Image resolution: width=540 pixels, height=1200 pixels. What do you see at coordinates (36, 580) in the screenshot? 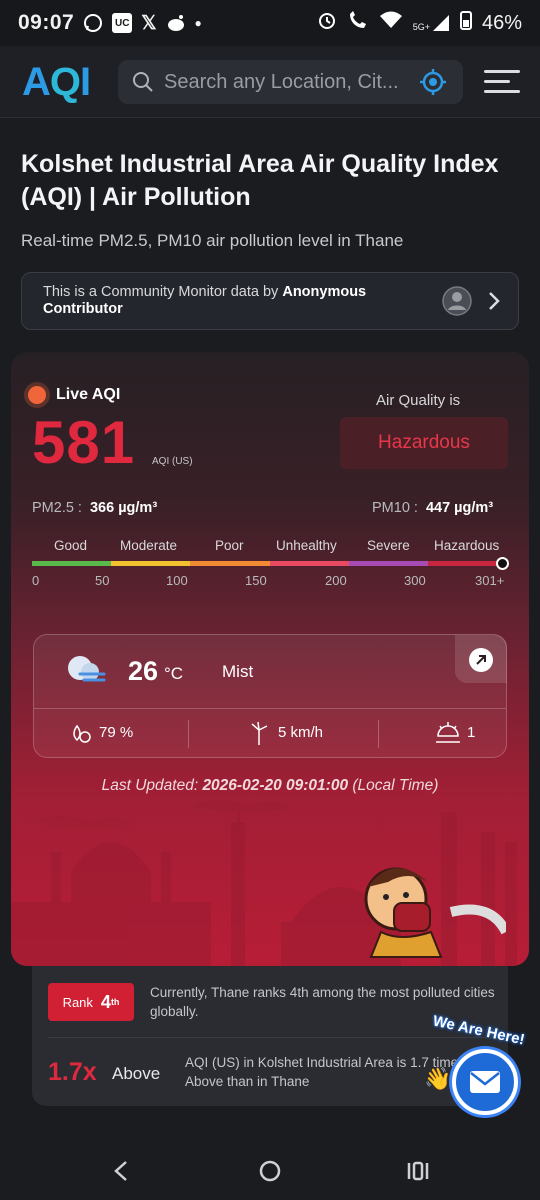
I see `scale-number: 0` at bounding box center [36, 580].